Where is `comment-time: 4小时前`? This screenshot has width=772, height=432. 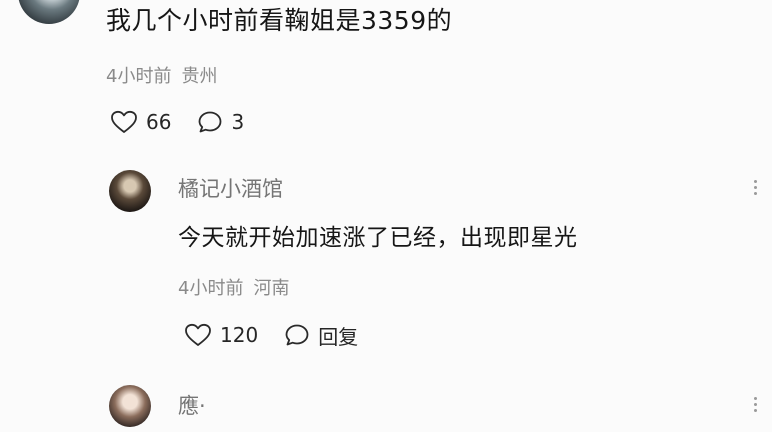
comment-time: 4小时前 is located at coordinates (139, 76).